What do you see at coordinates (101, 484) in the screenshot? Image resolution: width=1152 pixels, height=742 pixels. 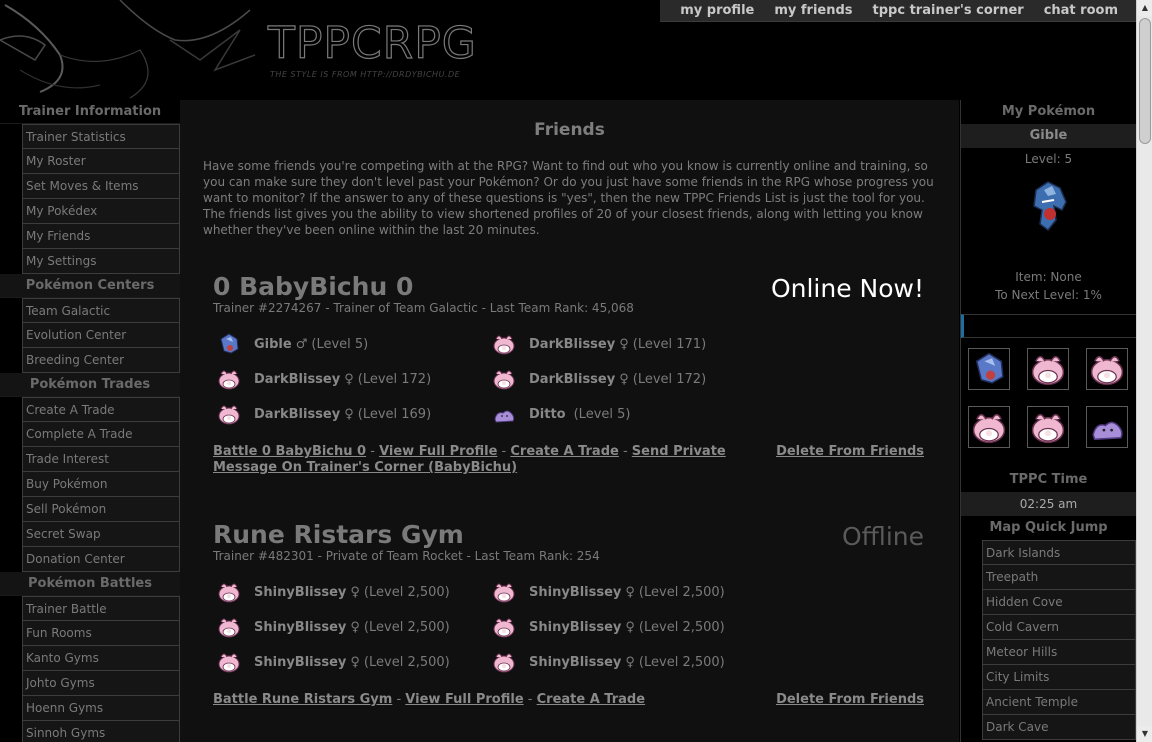 I see `sidebar-item: Buy Pokémon` at bounding box center [101, 484].